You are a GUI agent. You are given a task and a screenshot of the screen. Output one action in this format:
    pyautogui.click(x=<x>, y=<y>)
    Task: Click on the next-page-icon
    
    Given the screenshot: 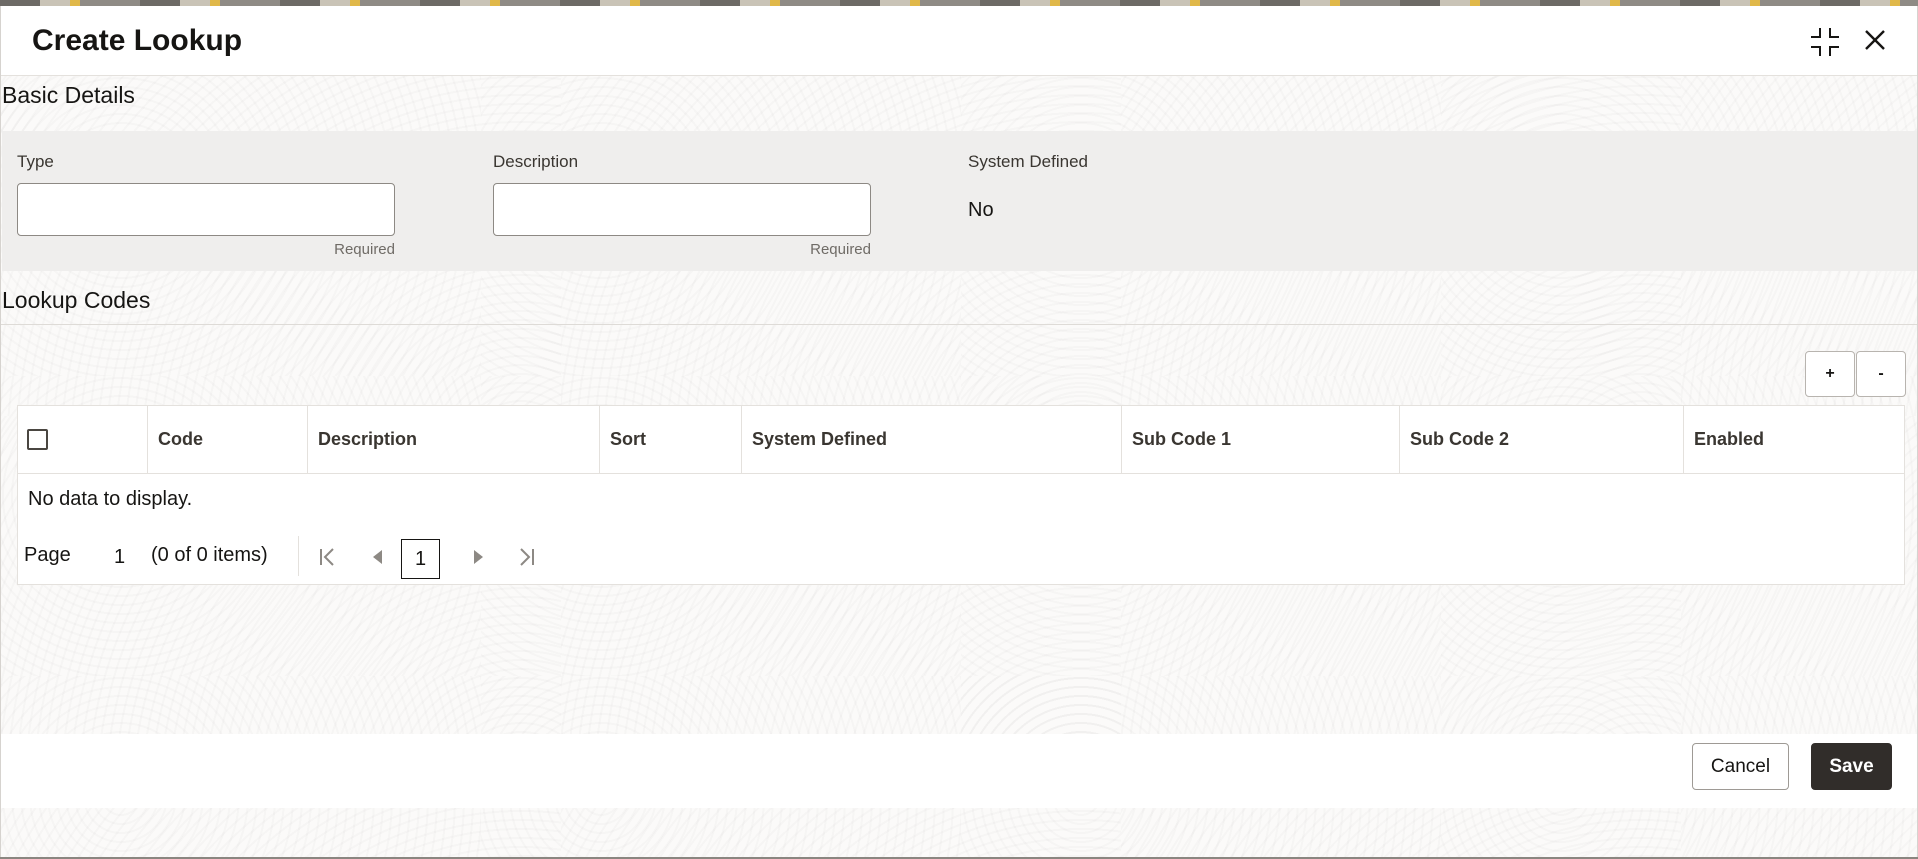 What is the action you would take?
    pyautogui.click(x=478, y=557)
    